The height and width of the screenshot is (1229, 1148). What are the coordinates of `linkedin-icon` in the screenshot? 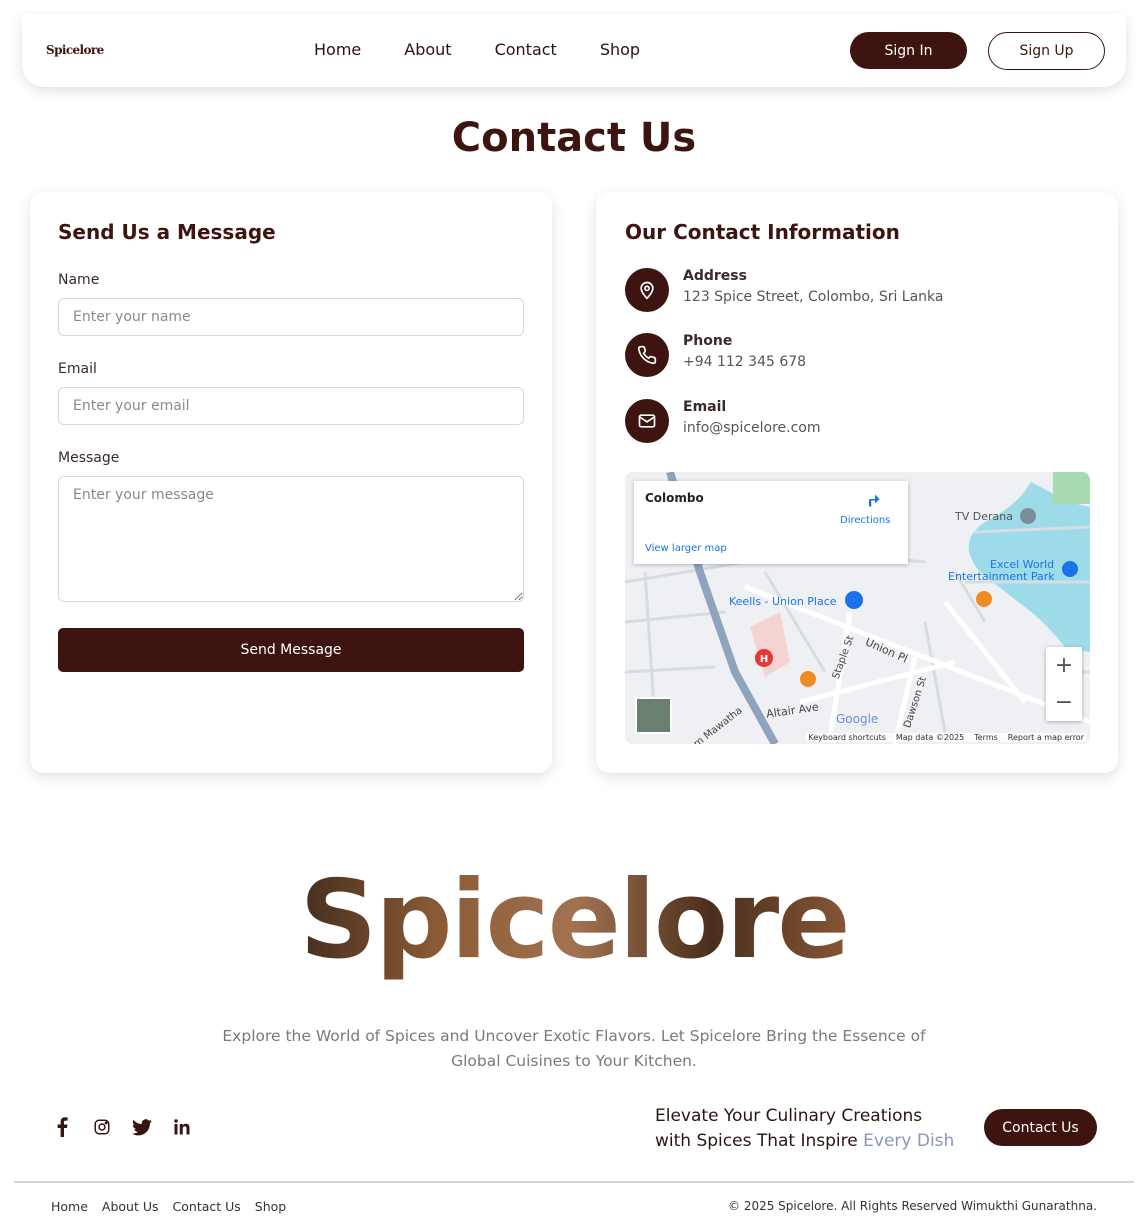 It's located at (182, 1127).